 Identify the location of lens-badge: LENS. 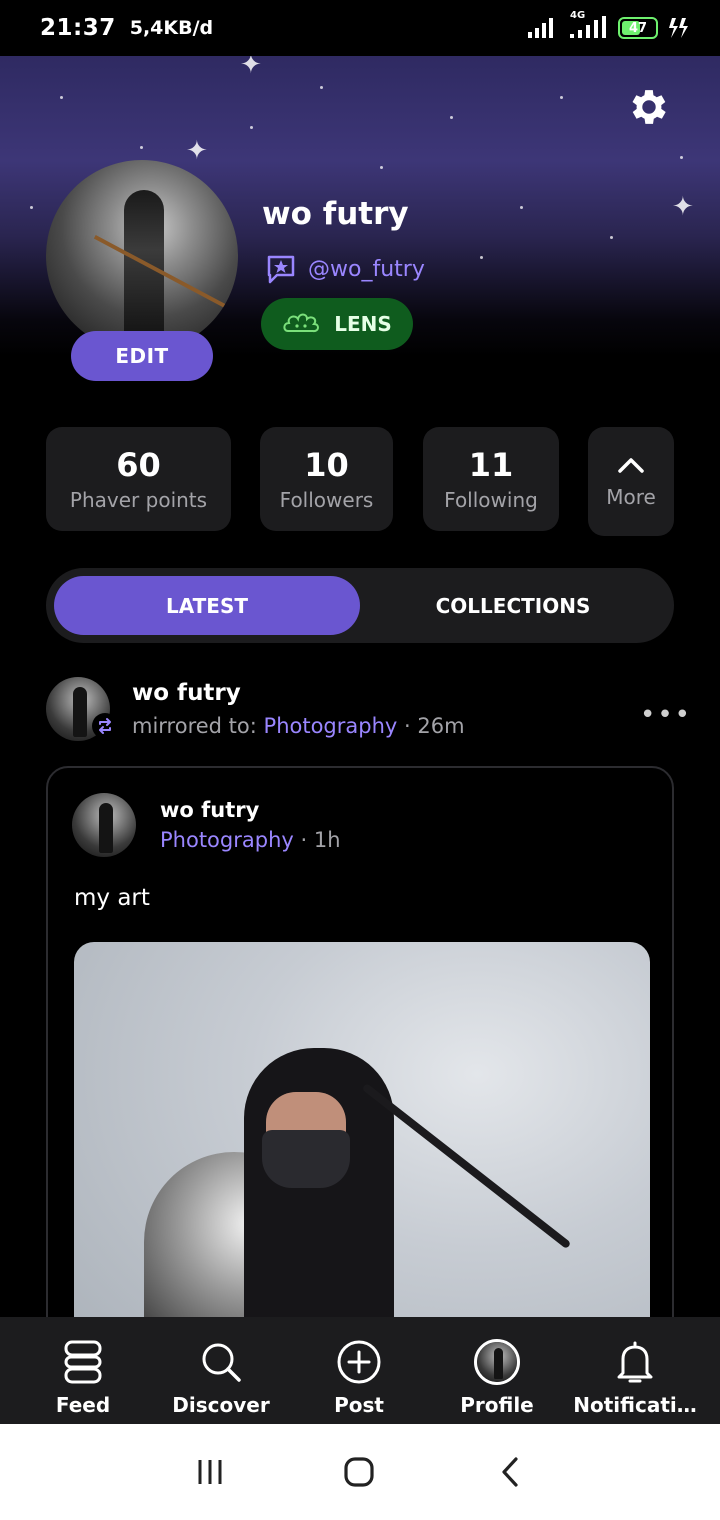
(337, 324).